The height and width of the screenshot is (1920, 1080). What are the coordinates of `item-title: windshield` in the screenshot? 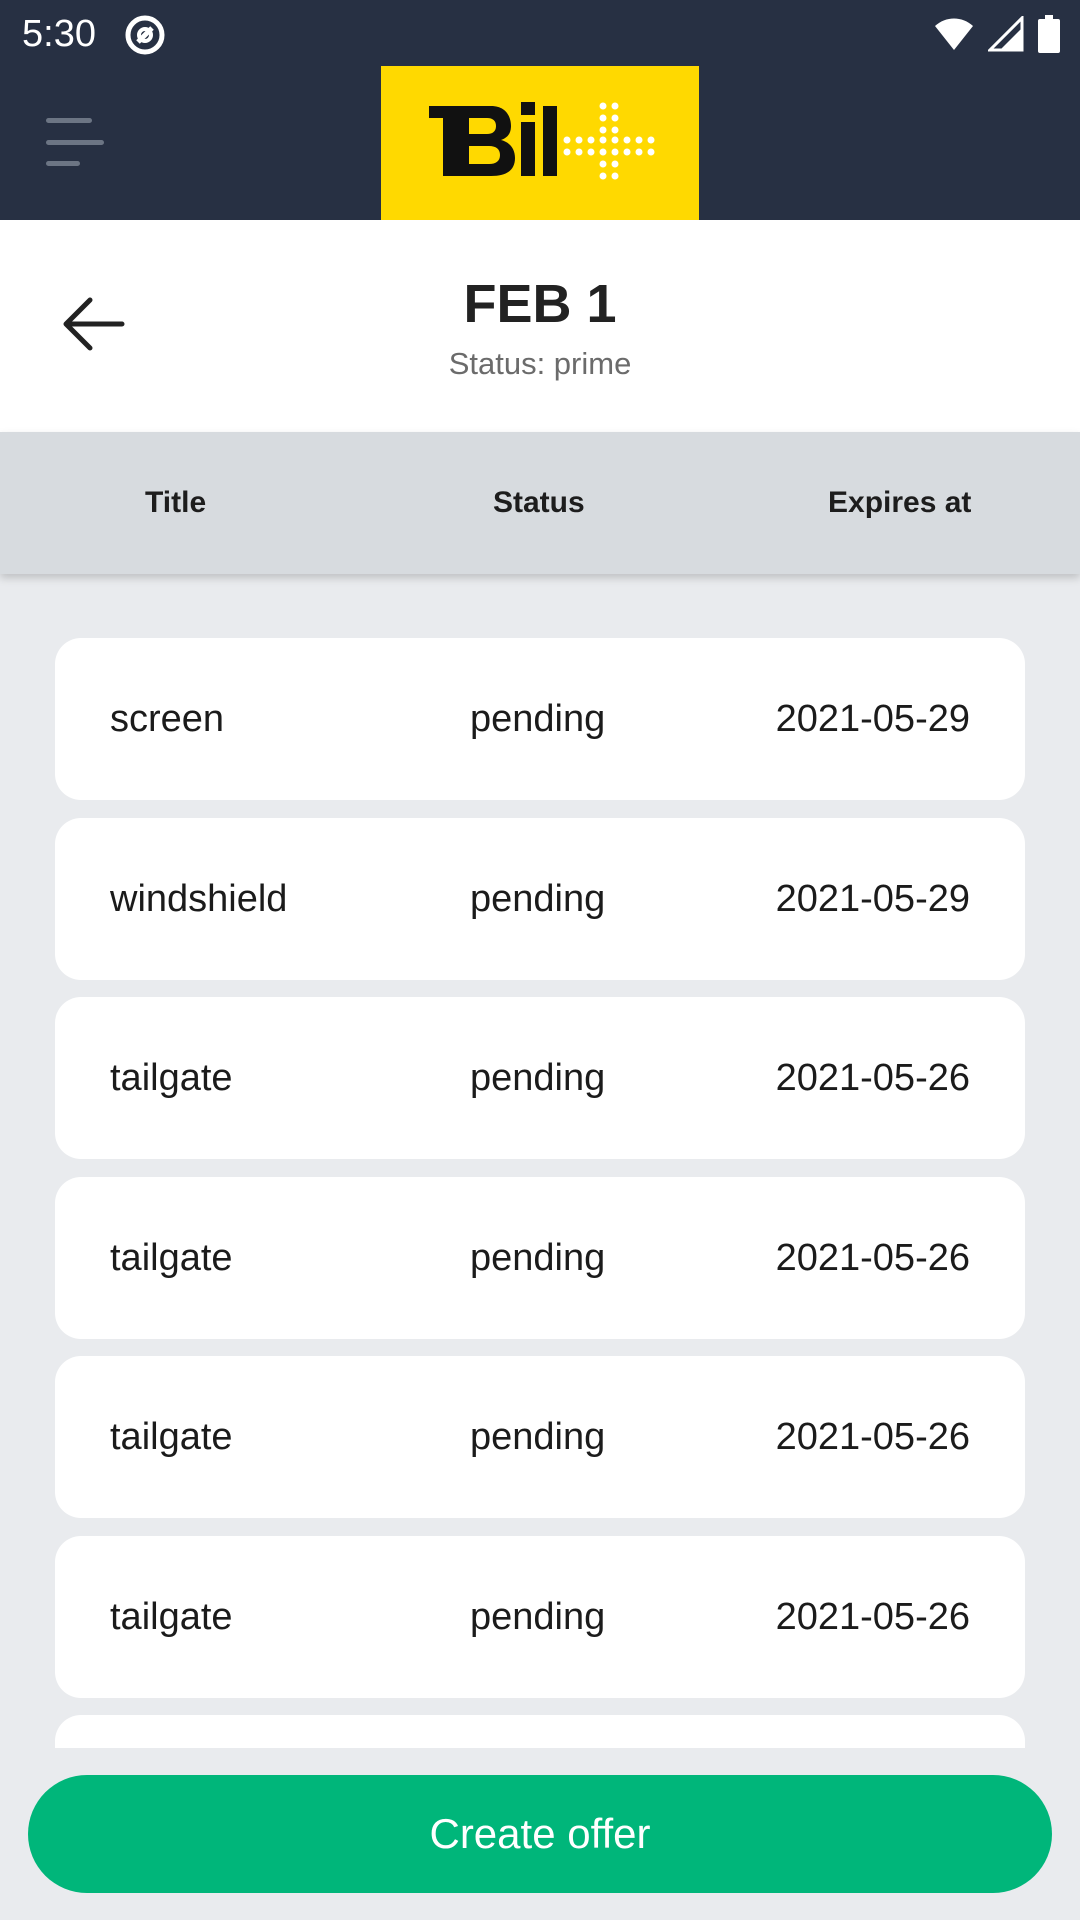 It's located at (199, 899).